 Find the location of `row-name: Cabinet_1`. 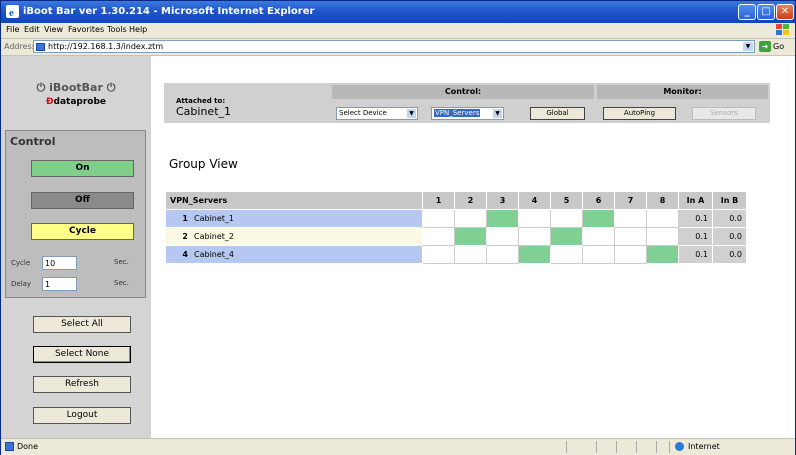

row-name: Cabinet_1 is located at coordinates (214, 218).